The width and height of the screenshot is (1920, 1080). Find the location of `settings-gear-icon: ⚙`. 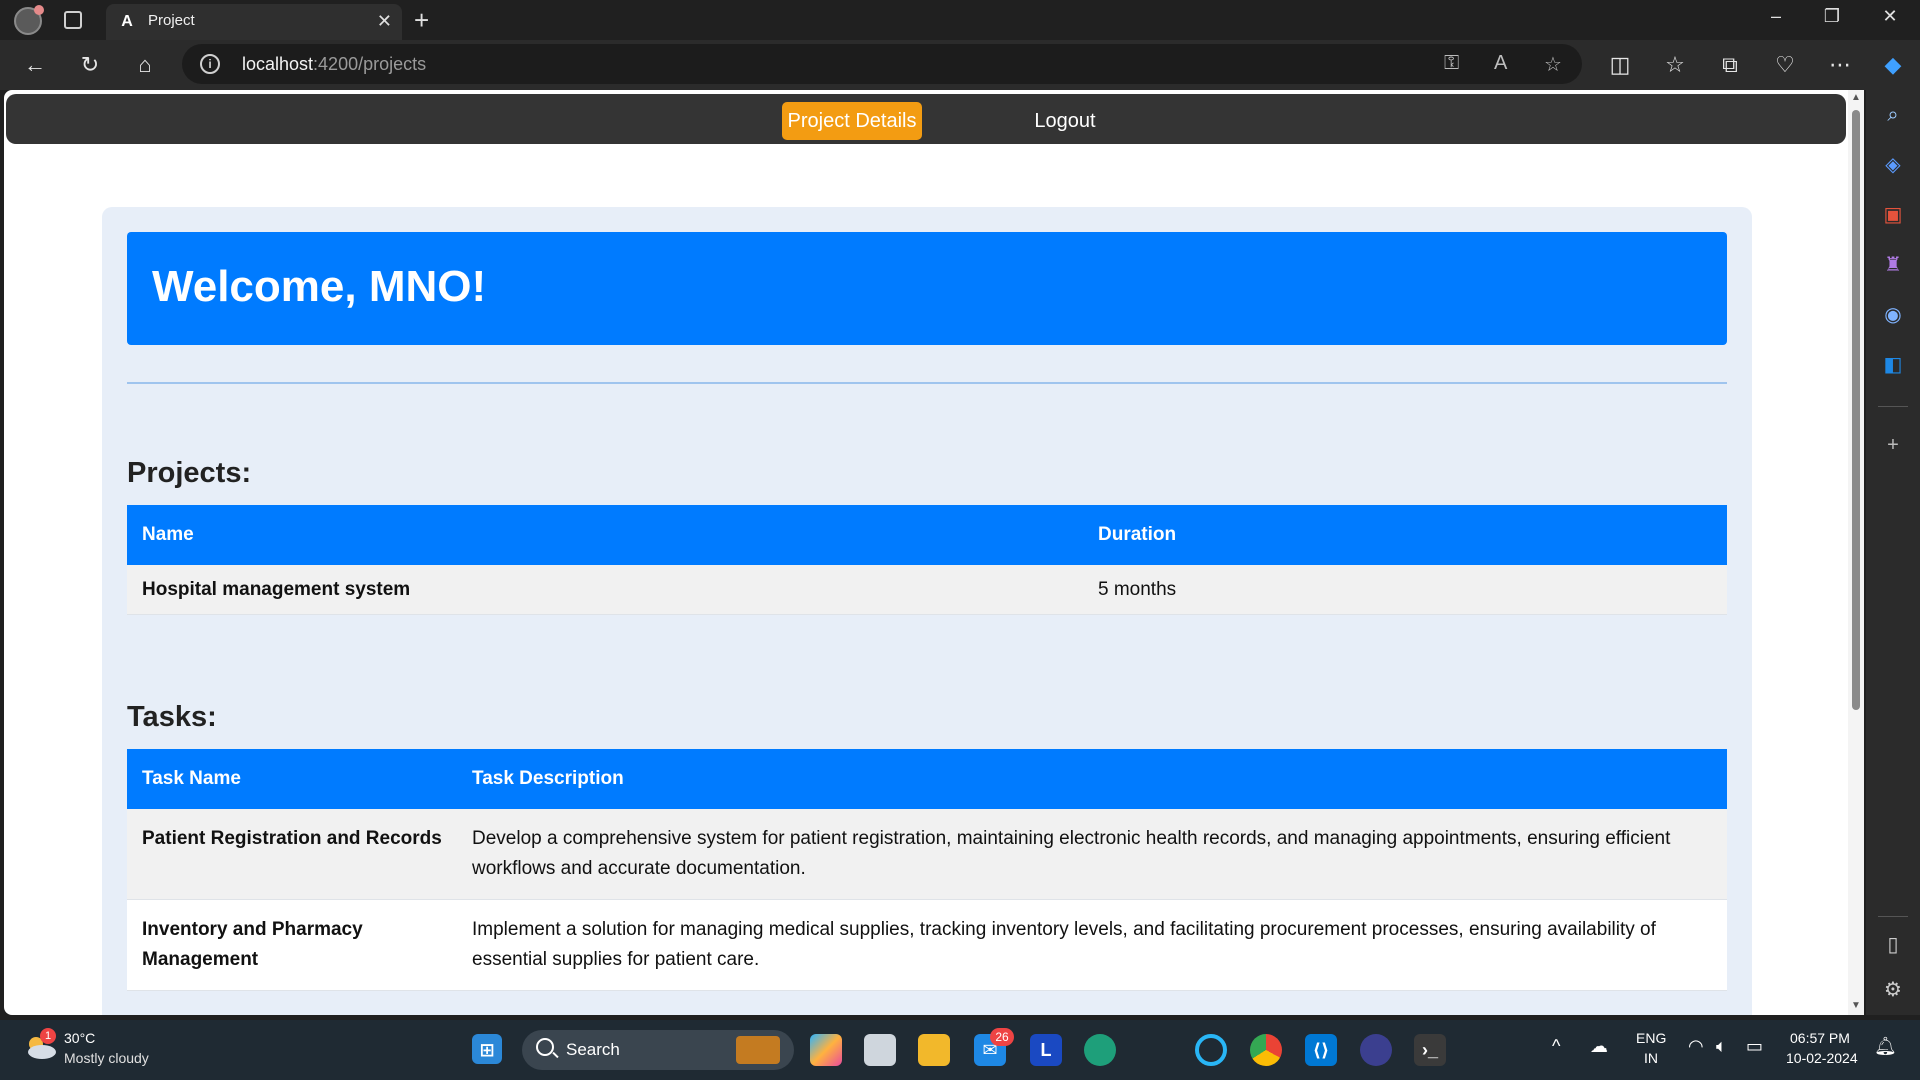

settings-gear-icon: ⚙ is located at coordinates (1893, 990).